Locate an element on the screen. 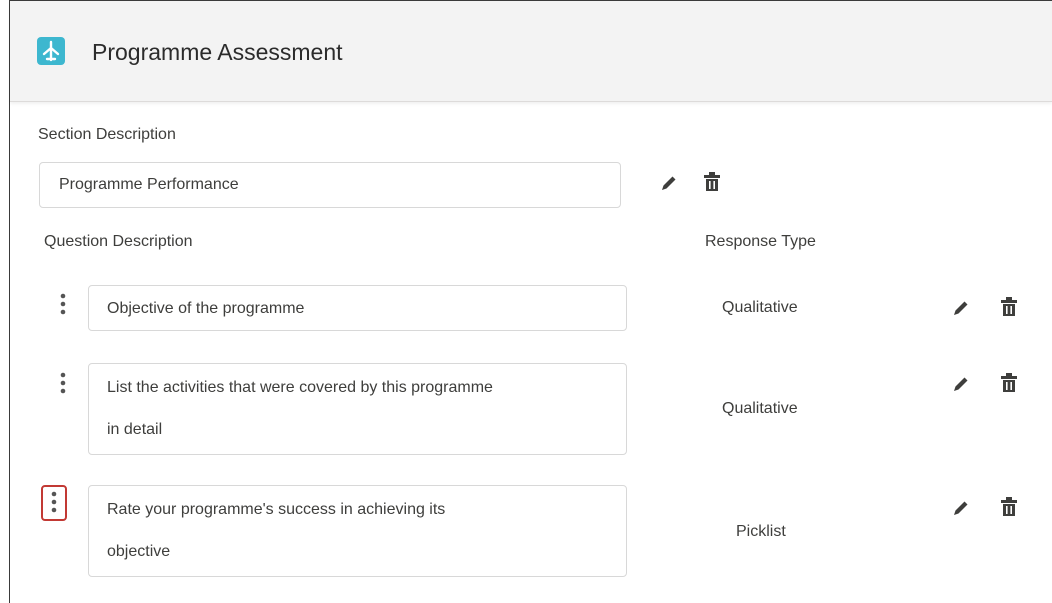 The image size is (1052, 603). flight-icon is located at coordinates (51, 51).